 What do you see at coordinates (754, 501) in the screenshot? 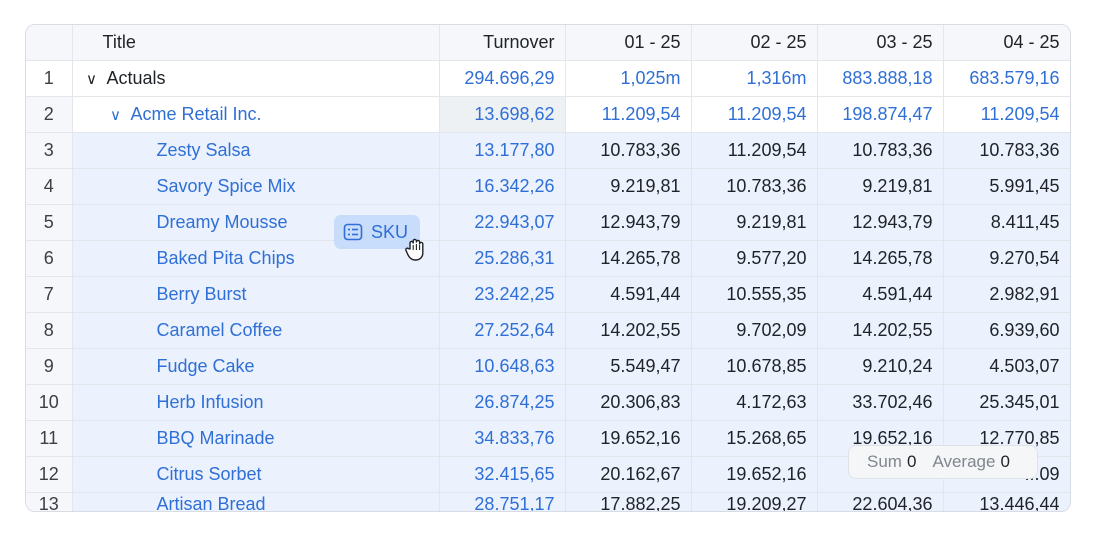
I see `month-cell-2: 19.209,27` at bounding box center [754, 501].